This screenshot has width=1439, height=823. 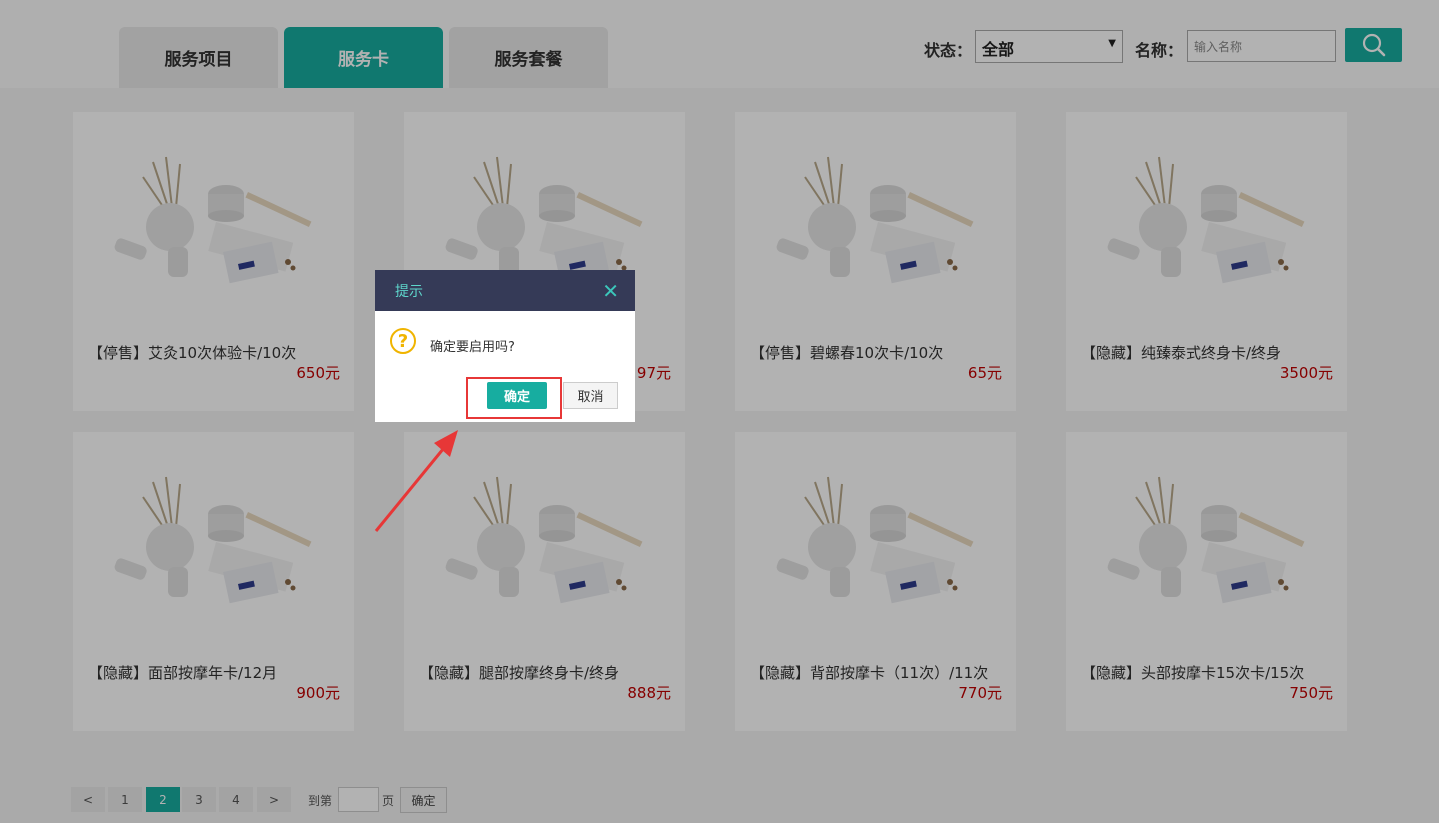 I want to click on cancel-button: 取消, so click(x=590, y=395).